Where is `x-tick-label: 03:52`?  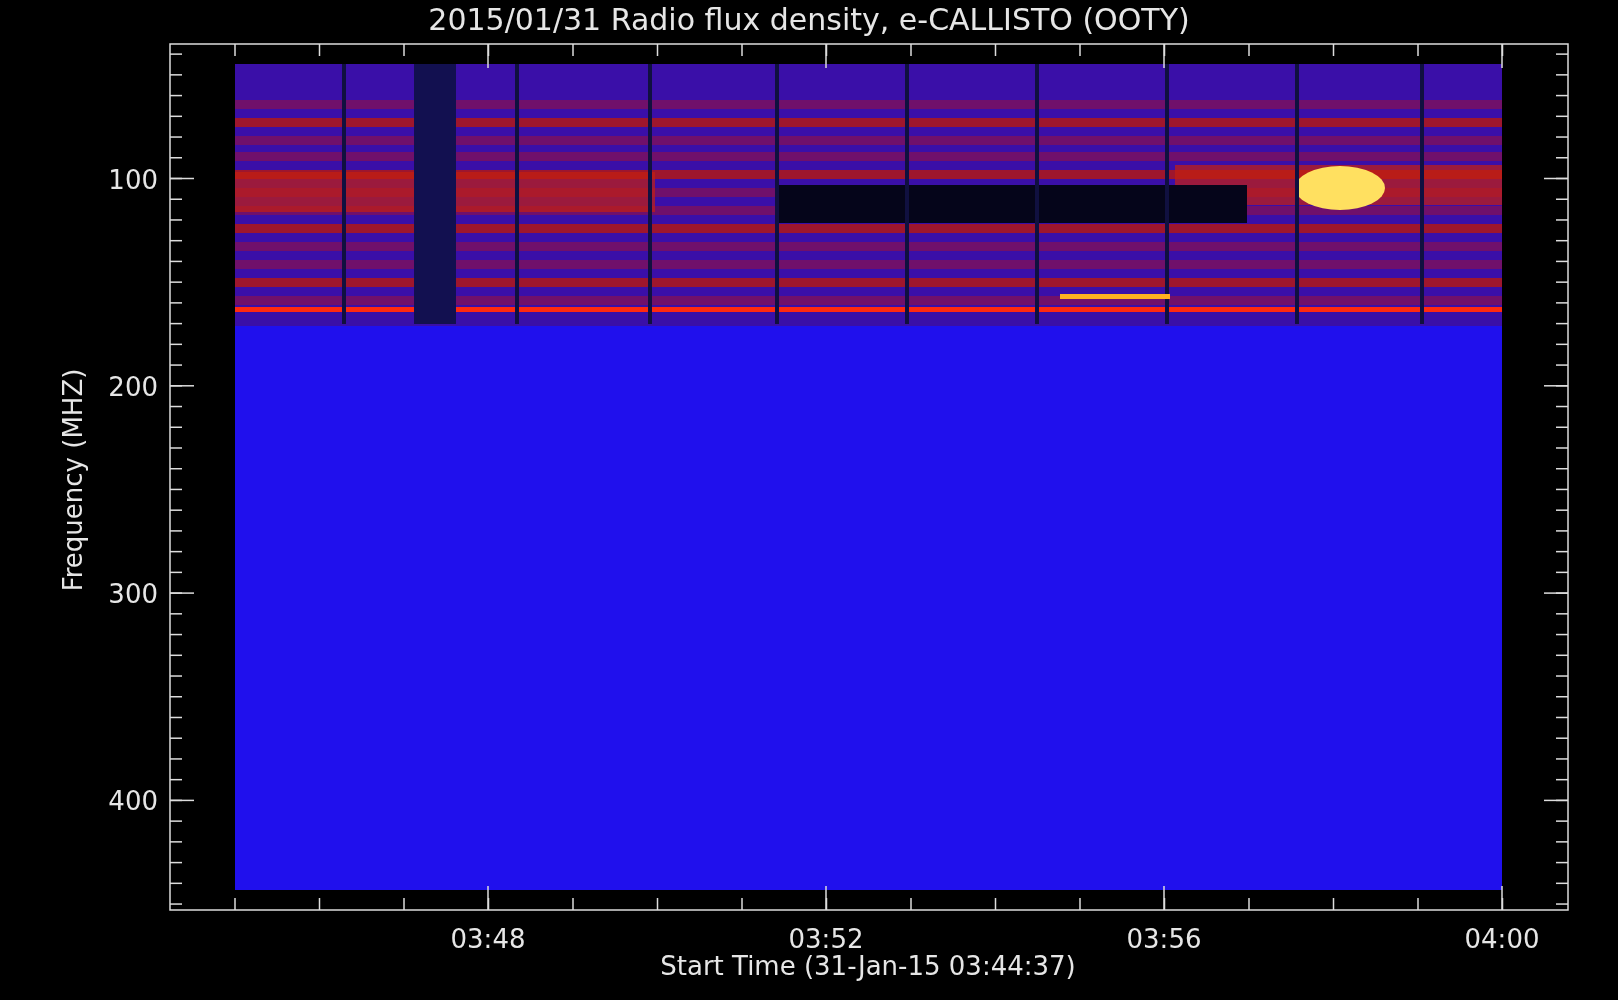 x-tick-label: 03:52 is located at coordinates (826, 939).